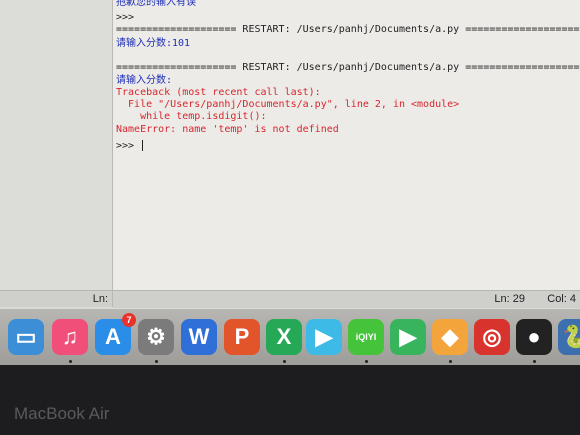 The image size is (580, 435). I want to click on shell-line: 抱歉您的输入有误, so click(156, 4).